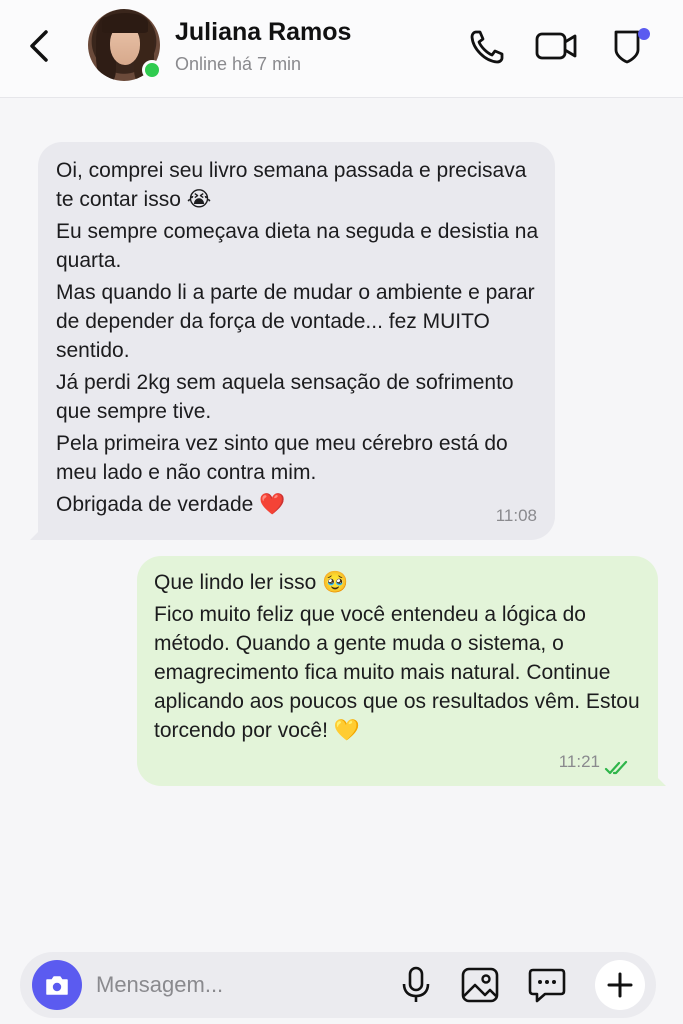 The image size is (683, 1024). What do you see at coordinates (620, 985) in the screenshot?
I see `add-icon` at bounding box center [620, 985].